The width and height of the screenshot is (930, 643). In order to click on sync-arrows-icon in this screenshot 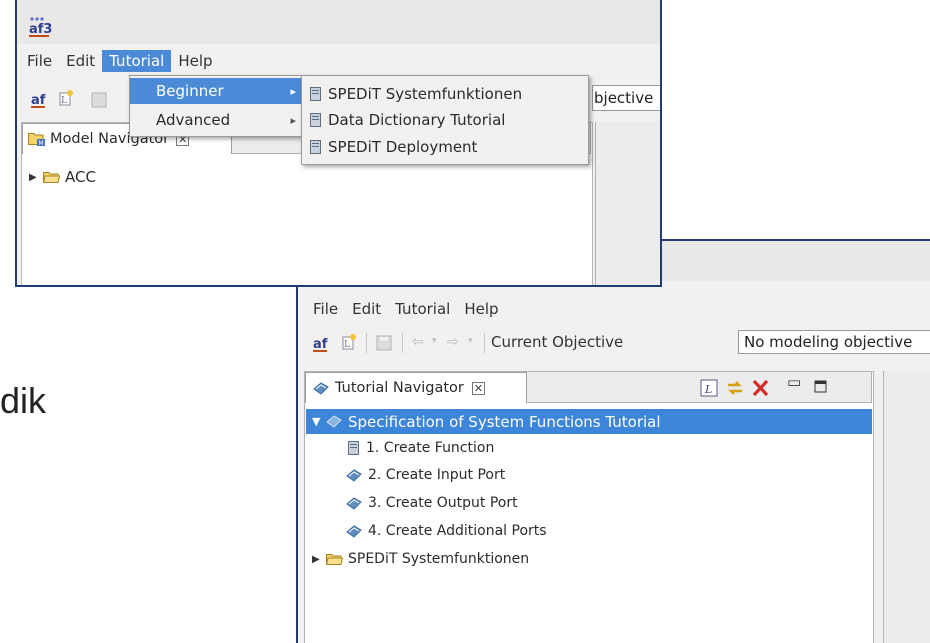, I will do `click(735, 388)`.